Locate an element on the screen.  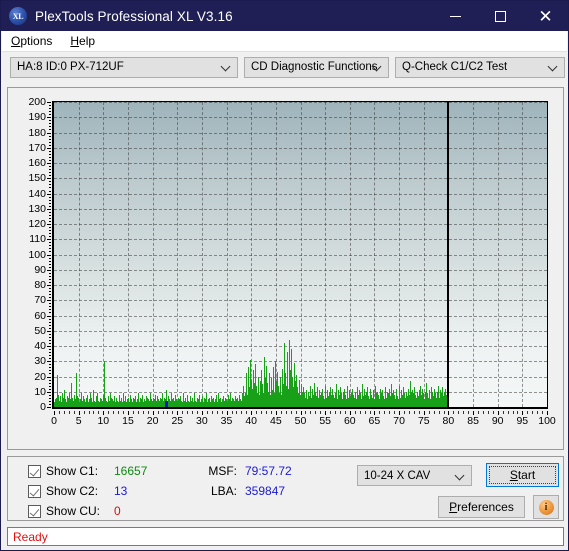
drive-select: HA:8 ID:0 PX-712UF is located at coordinates (124, 67).